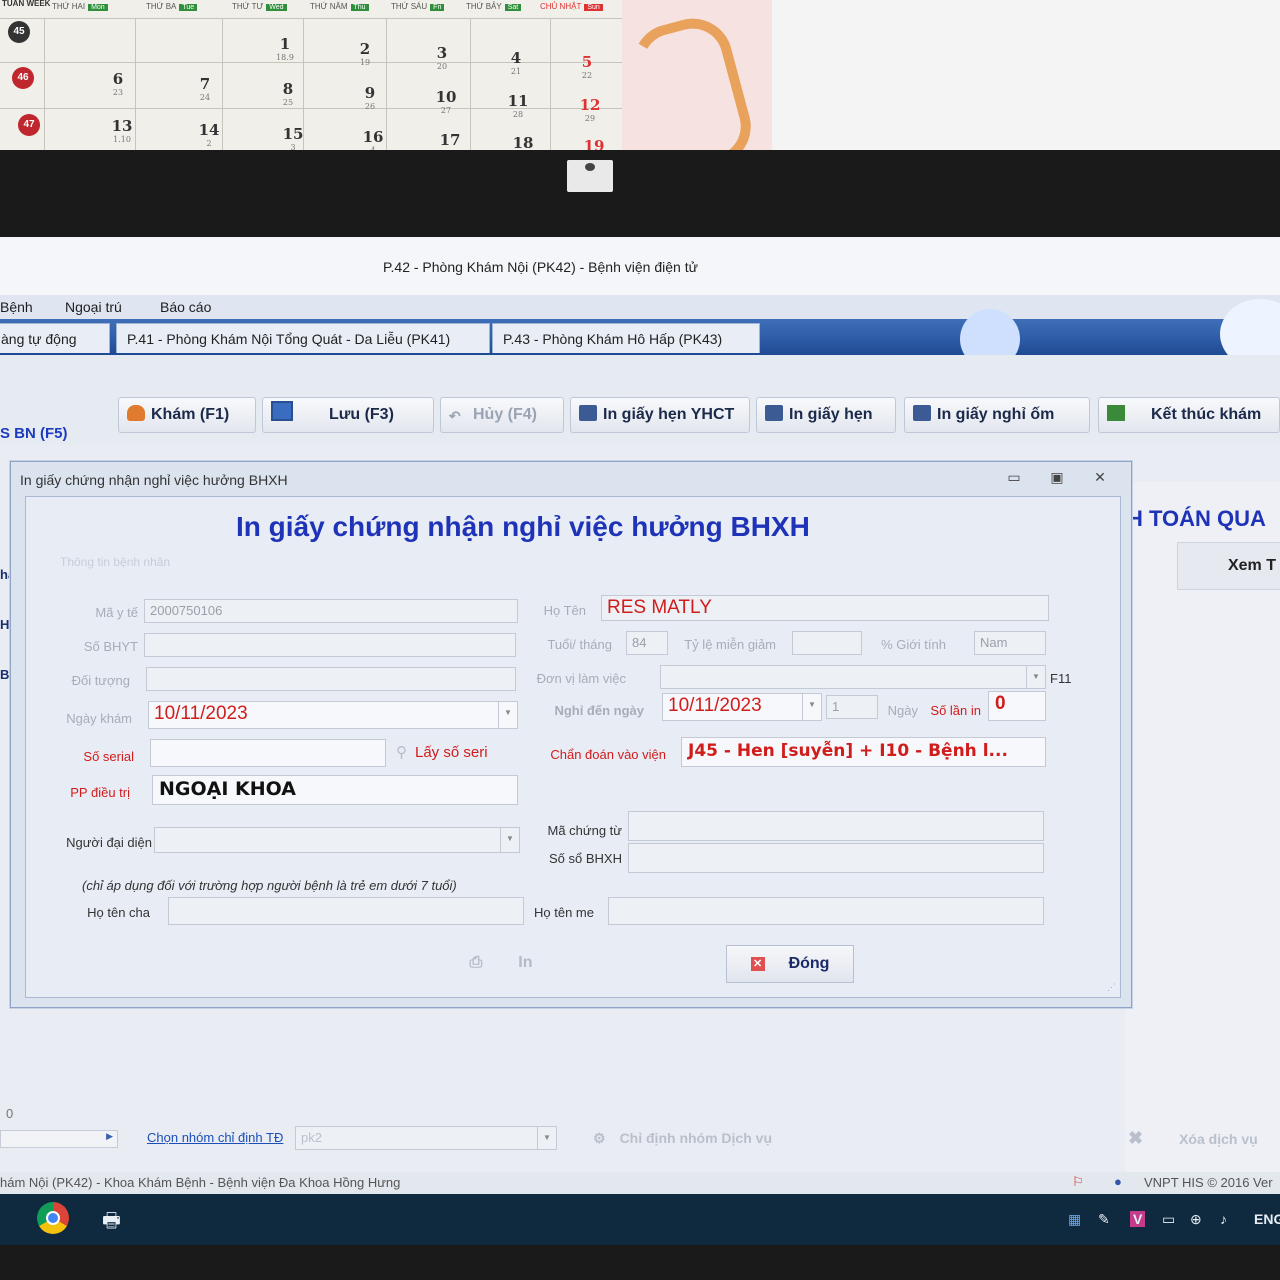  I want to click on doi-tuong-field, so click(331, 679).